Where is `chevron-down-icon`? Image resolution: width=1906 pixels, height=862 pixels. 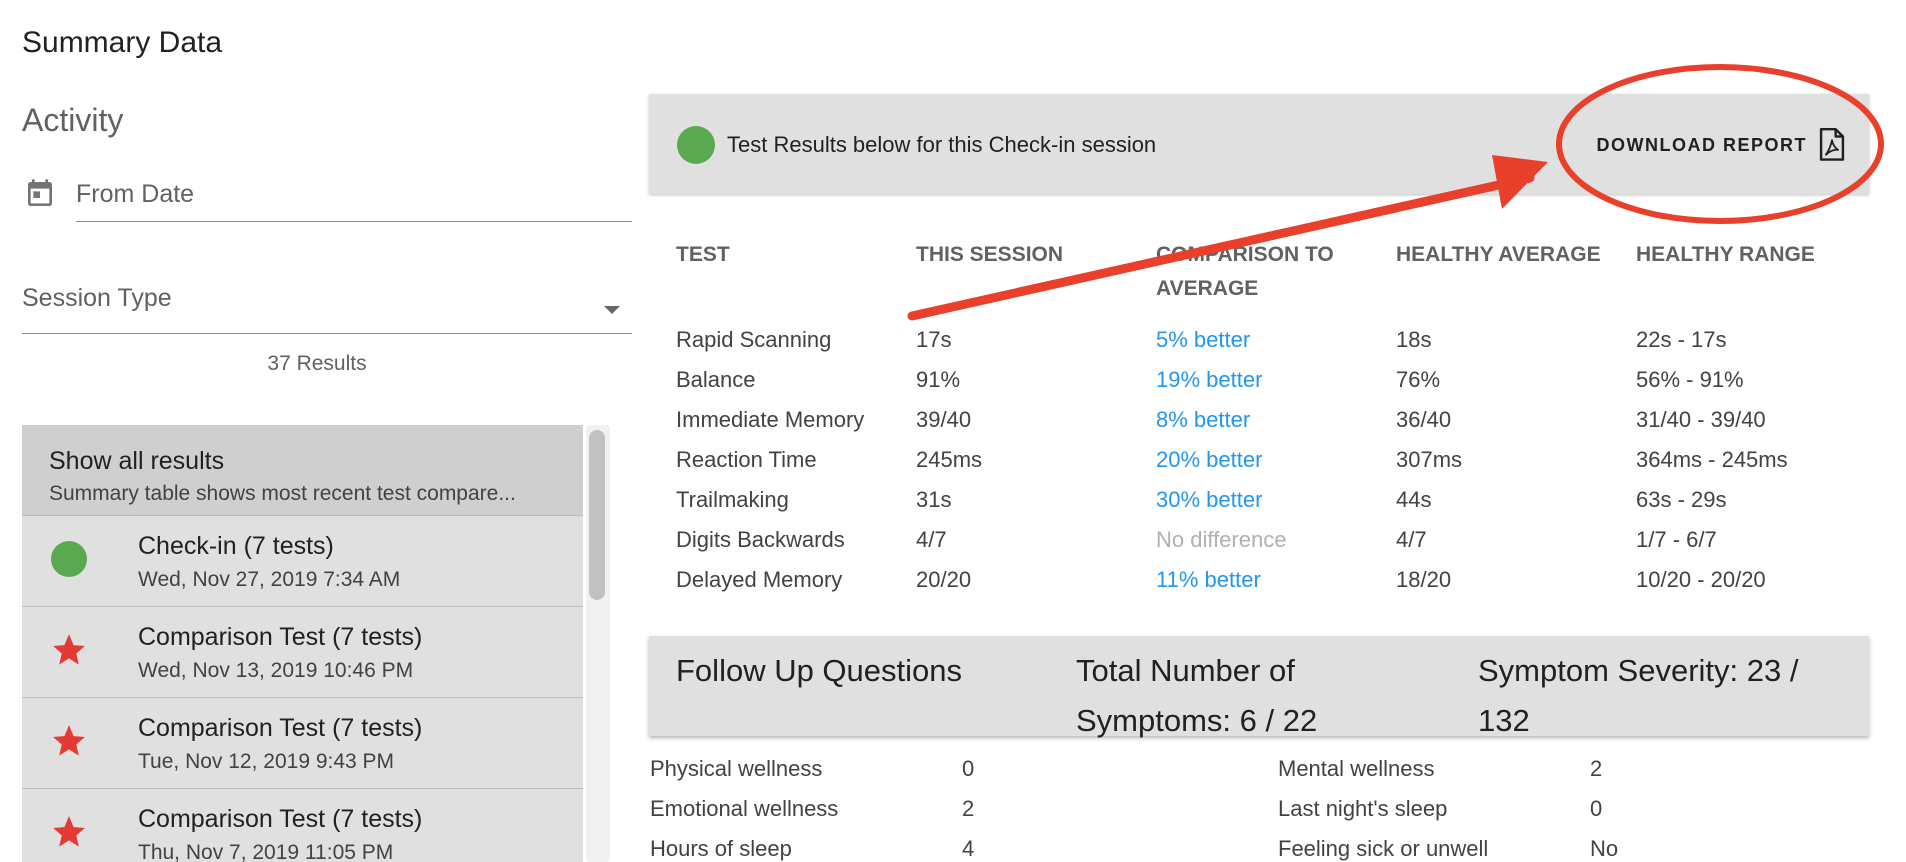
chevron-down-icon is located at coordinates (612, 310).